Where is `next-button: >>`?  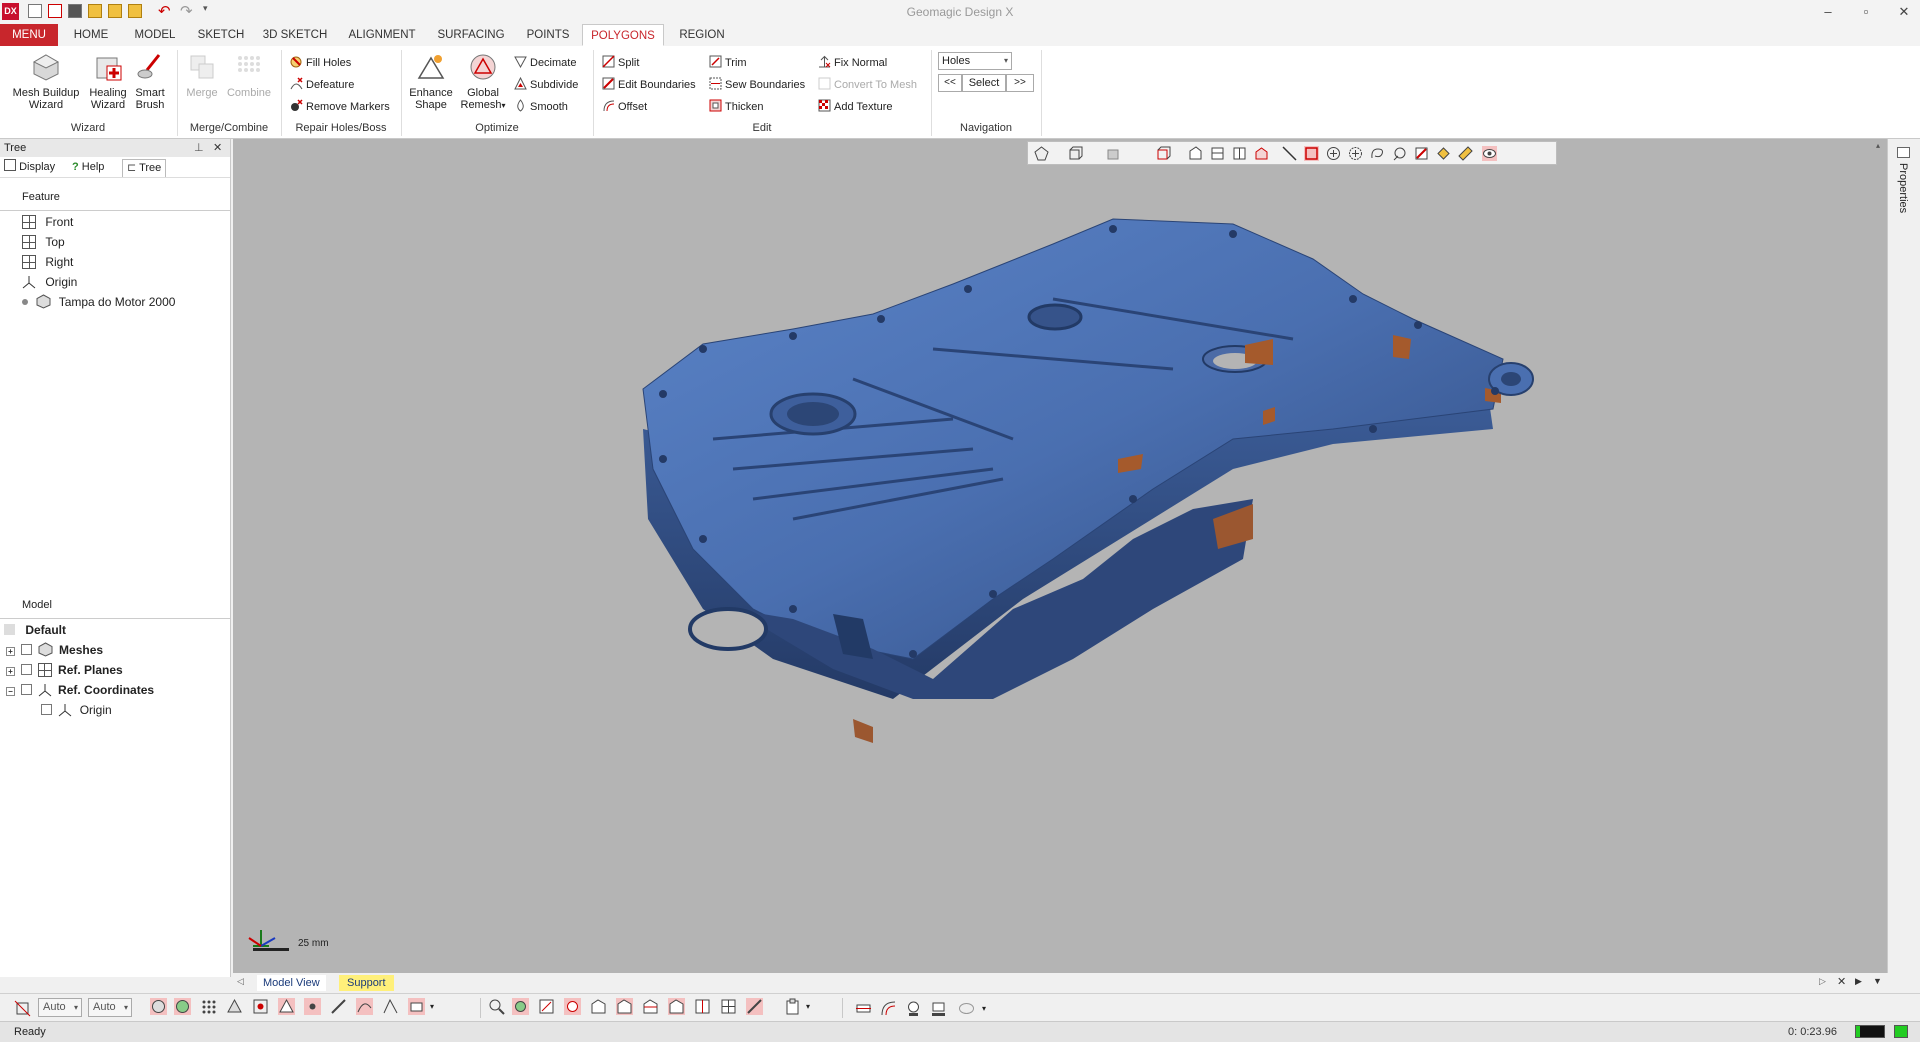 next-button: >> is located at coordinates (1020, 83).